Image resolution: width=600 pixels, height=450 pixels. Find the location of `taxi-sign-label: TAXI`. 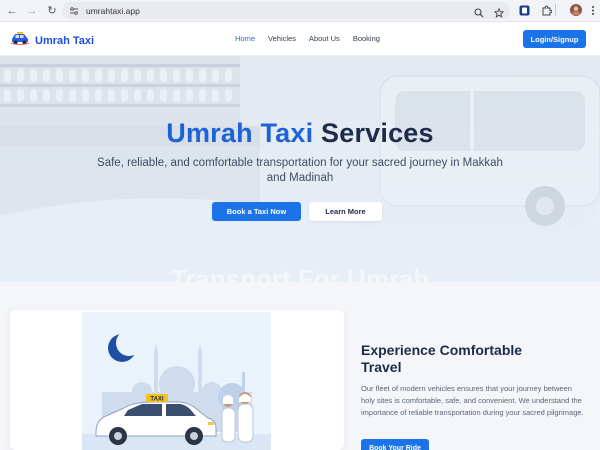

taxi-sign-label: TAXI is located at coordinates (157, 400).